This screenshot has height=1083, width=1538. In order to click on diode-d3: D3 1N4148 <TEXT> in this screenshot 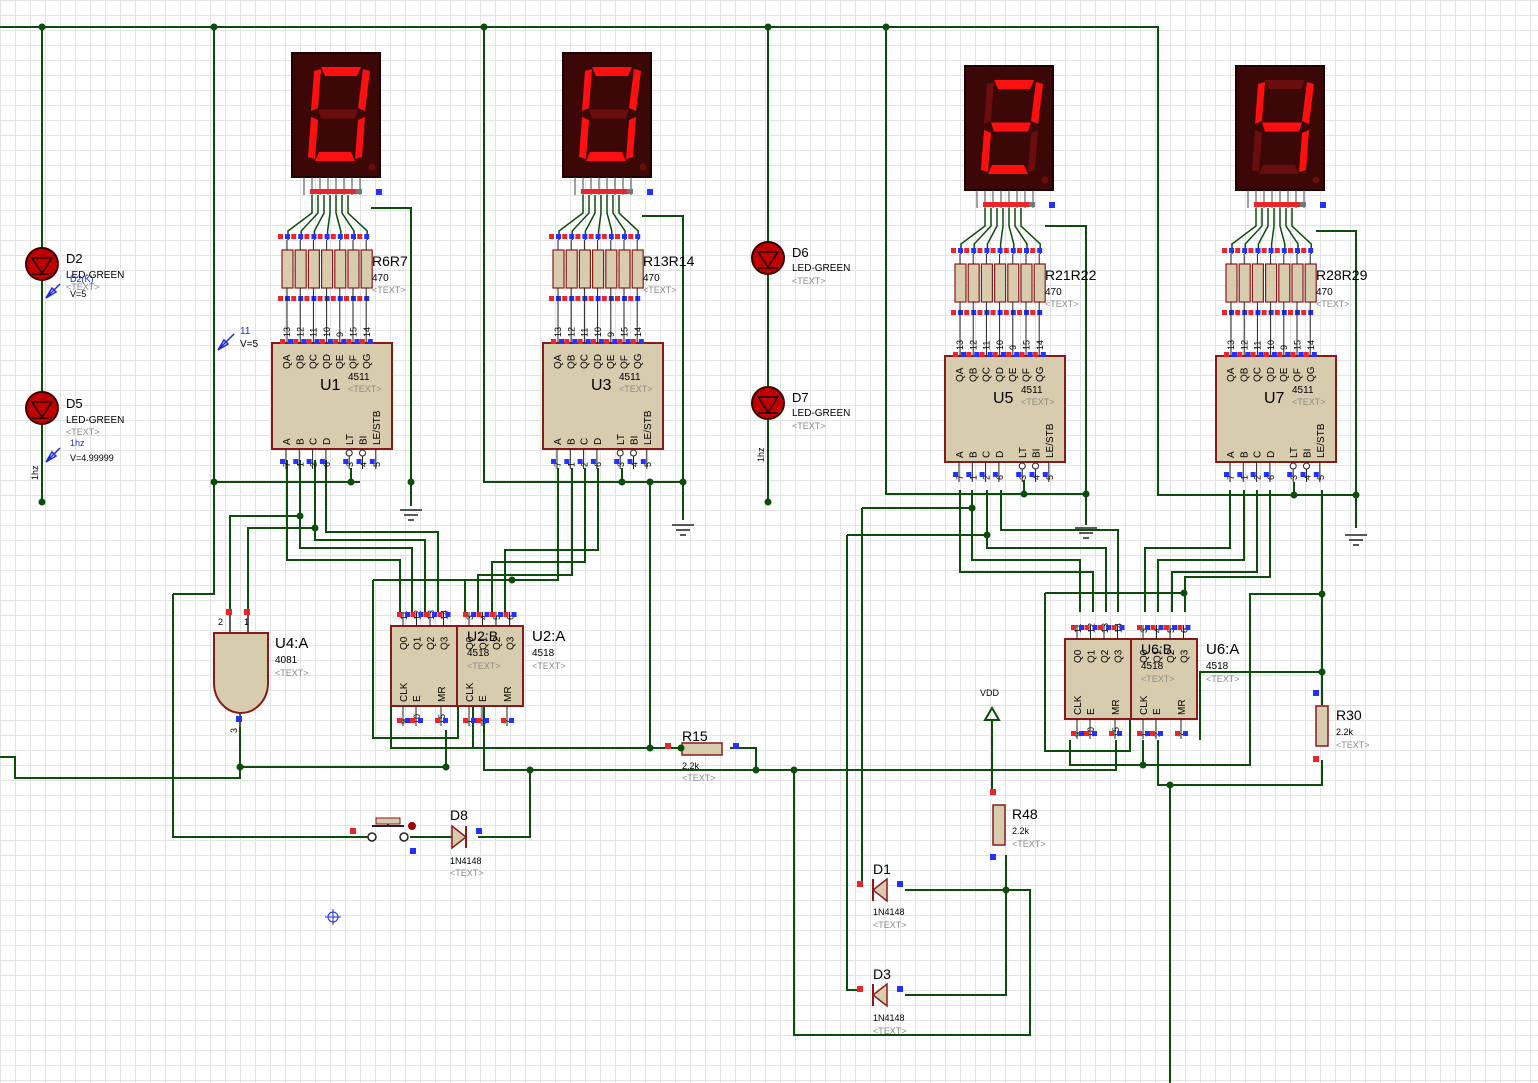, I will do `click(882, 1001)`.